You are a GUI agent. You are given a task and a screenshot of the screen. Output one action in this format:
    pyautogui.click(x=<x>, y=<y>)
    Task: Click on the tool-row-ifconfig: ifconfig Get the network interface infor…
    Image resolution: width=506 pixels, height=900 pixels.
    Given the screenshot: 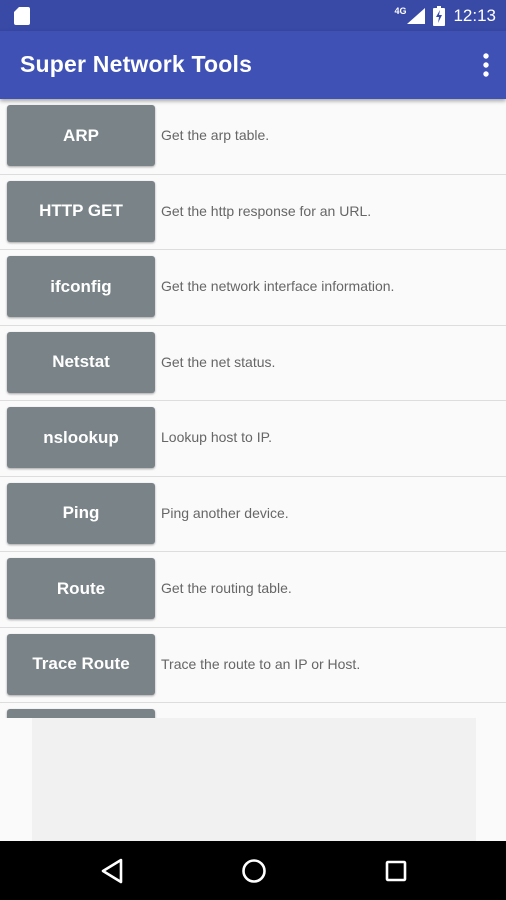 What is the action you would take?
    pyautogui.click(x=253, y=288)
    